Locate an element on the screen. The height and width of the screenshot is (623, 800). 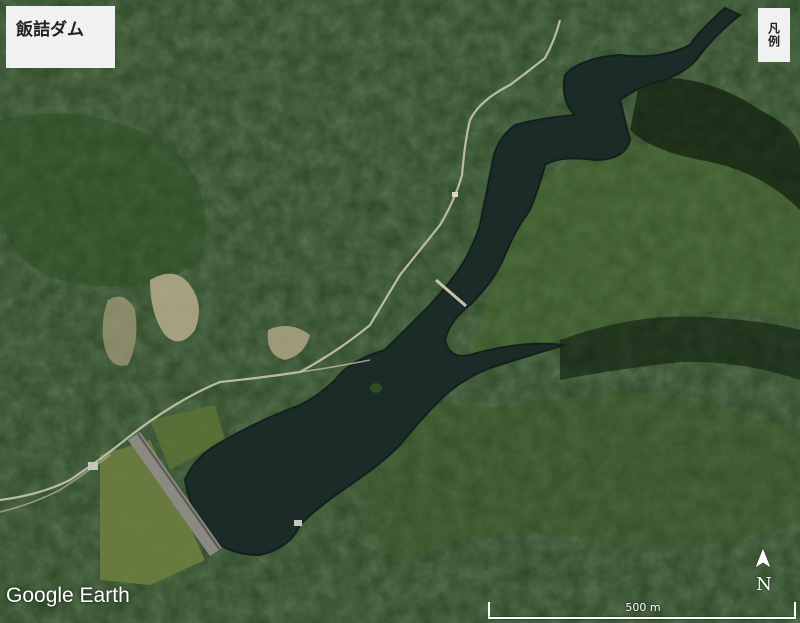
north-arrow-icon is located at coordinates (763, 558).